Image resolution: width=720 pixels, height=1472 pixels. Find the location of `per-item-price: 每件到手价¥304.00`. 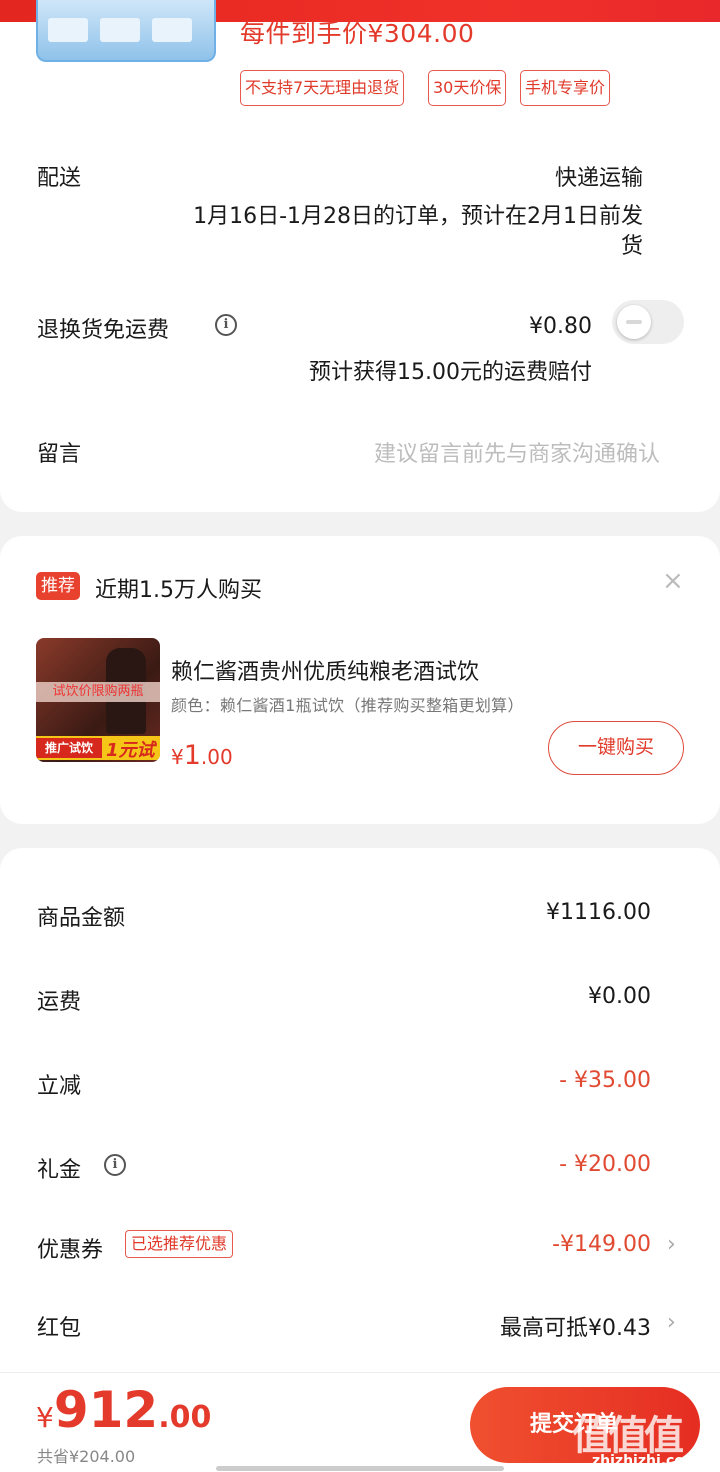

per-item-price: 每件到手价¥304.00 is located at coordinates (357, 33).